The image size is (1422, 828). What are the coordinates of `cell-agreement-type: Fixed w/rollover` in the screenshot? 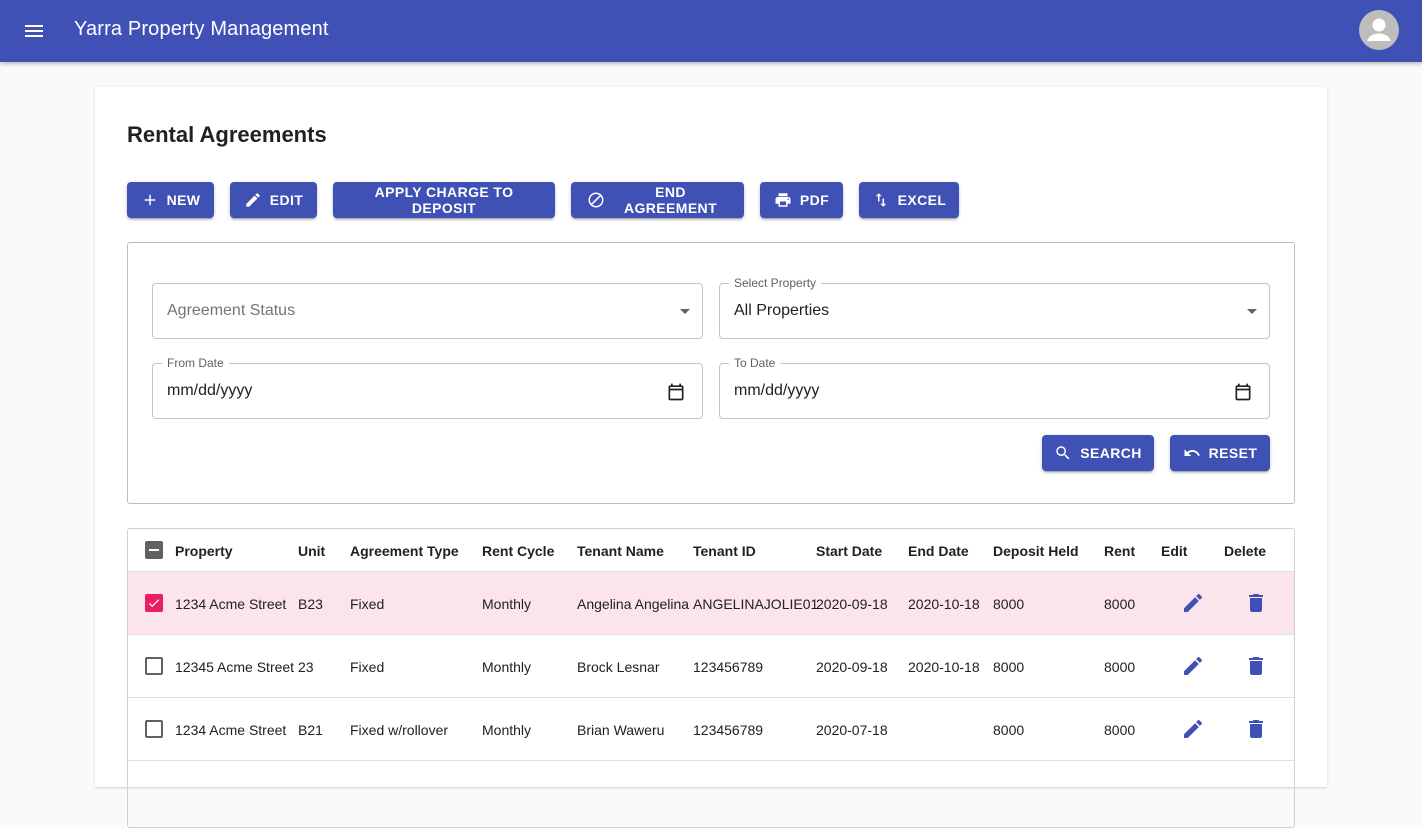 It's located at (399, 730).